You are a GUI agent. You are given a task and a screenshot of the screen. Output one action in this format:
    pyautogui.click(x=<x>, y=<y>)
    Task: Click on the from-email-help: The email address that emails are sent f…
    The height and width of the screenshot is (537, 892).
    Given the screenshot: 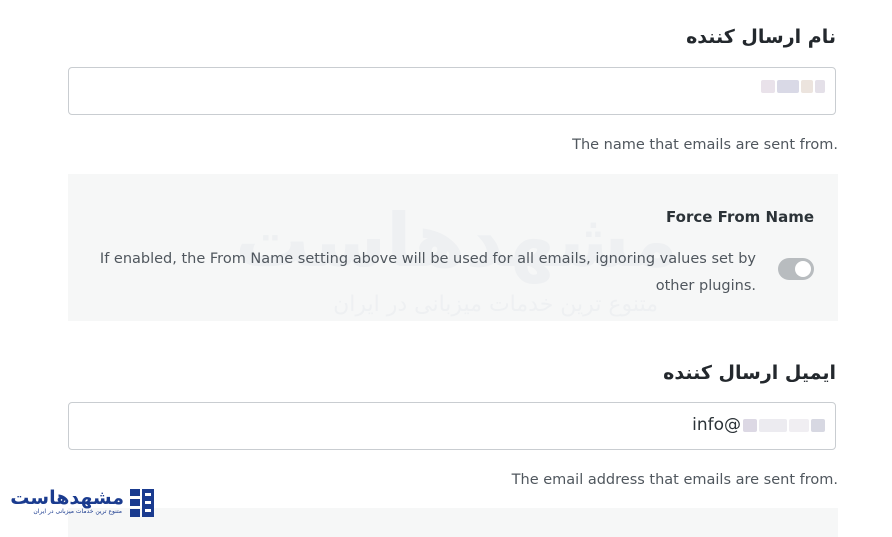 What is the action you would take?
    pyautogui.click(x=674, y=480)
    